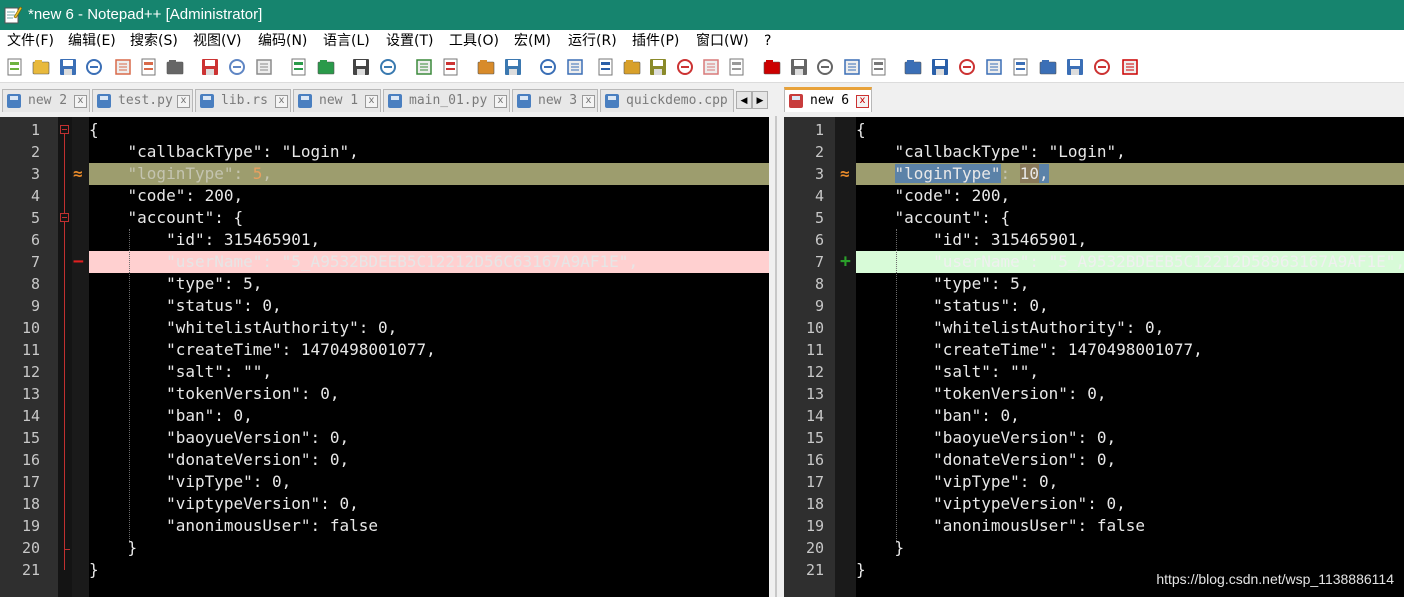  What do you see at coordinates (210, 67) in the screenshot?
I see `cut-icon` at bounding box center [210, 67].